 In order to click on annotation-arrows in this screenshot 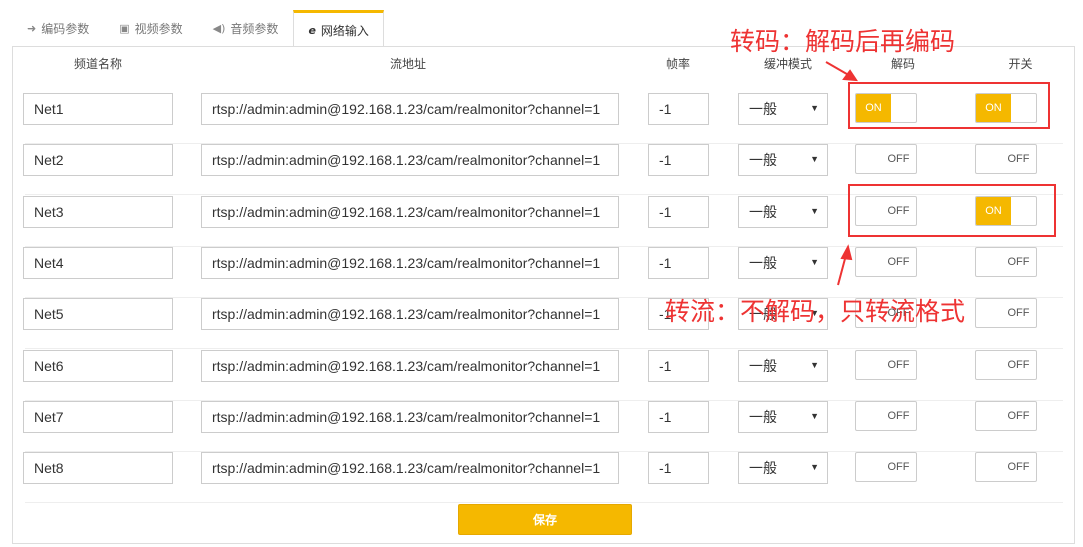, I will do `click(841, 173)`.